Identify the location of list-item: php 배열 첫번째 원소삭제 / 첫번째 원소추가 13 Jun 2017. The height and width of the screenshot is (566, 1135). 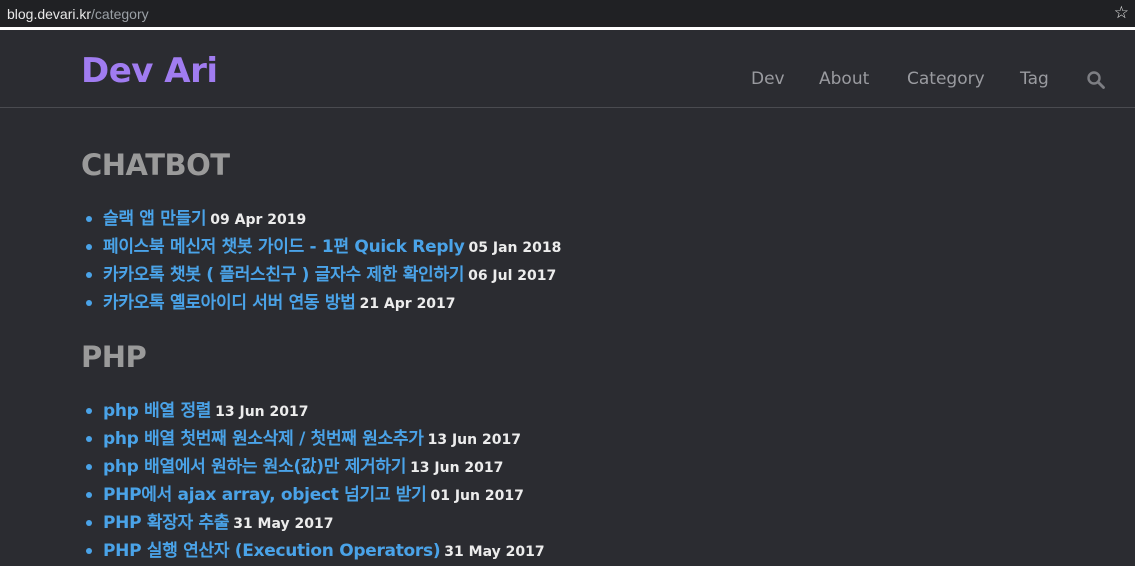
(315, 440).